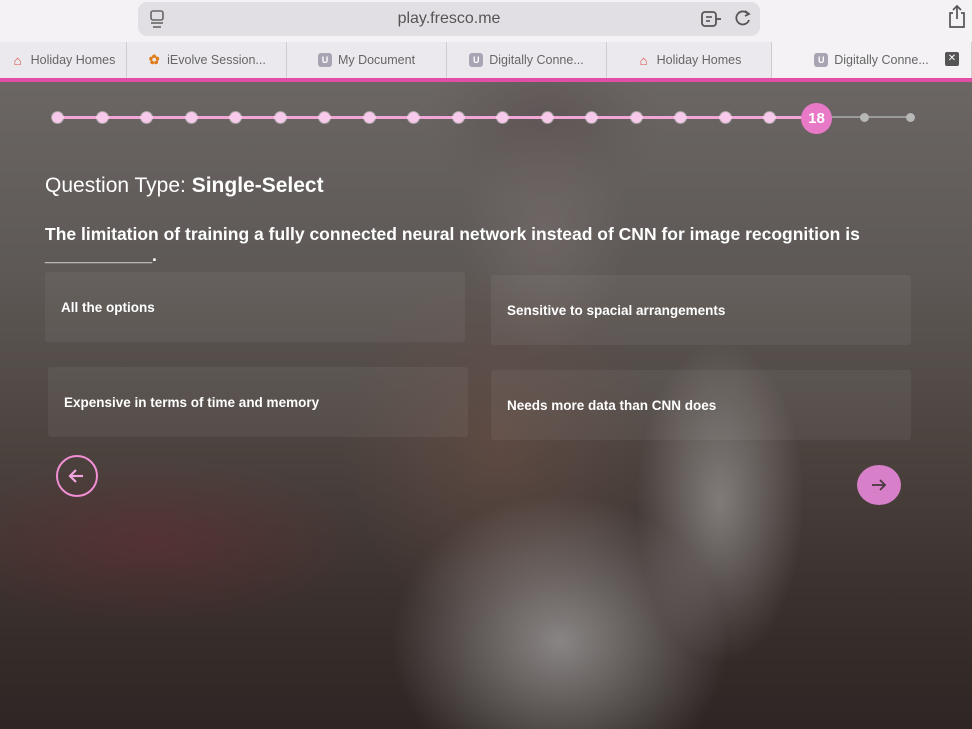 Image resolution: width=972 pixels, height=729 pixels. I want to click on question-type-label: Question Type:, so click(115, 185).